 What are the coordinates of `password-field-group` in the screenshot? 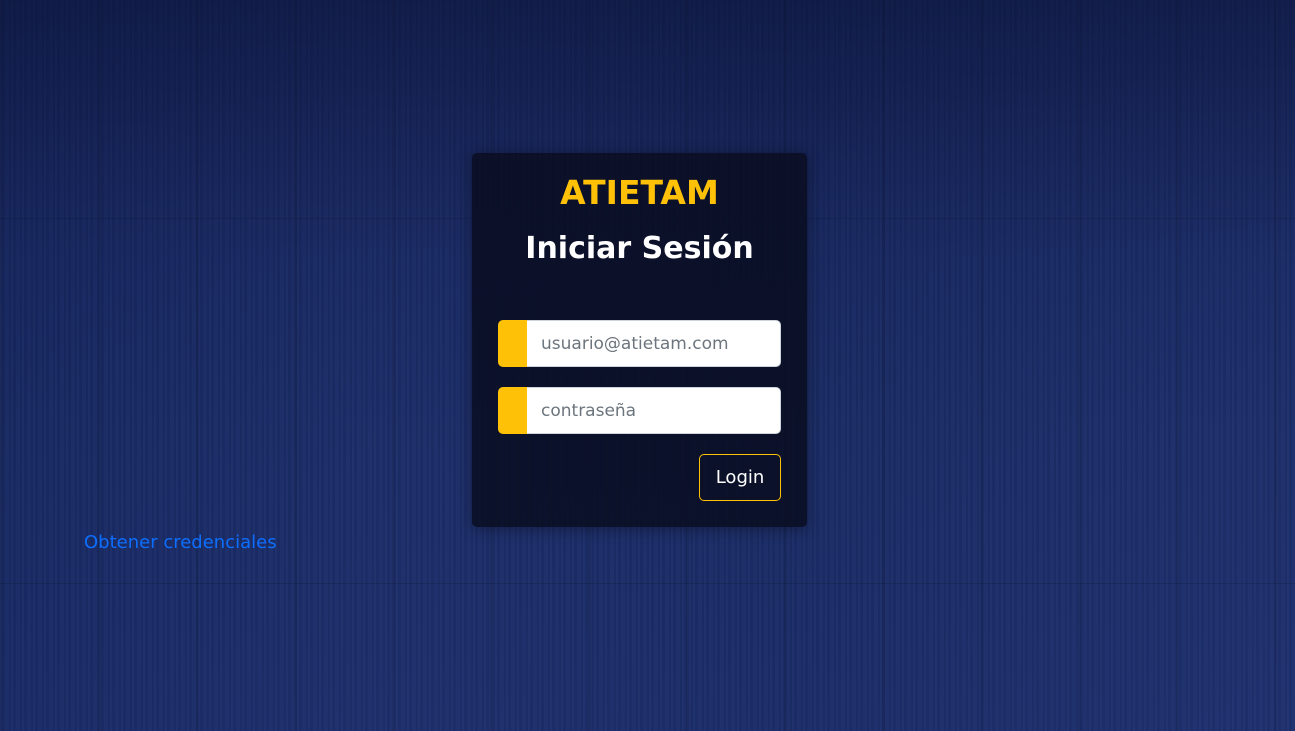 It's located at (639, 410).